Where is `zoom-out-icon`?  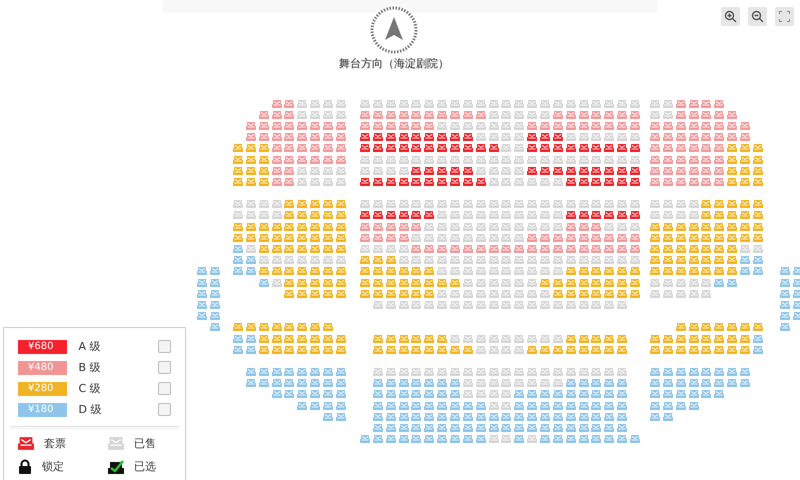
zoom-out-icon is located at coordinates (757, 16).